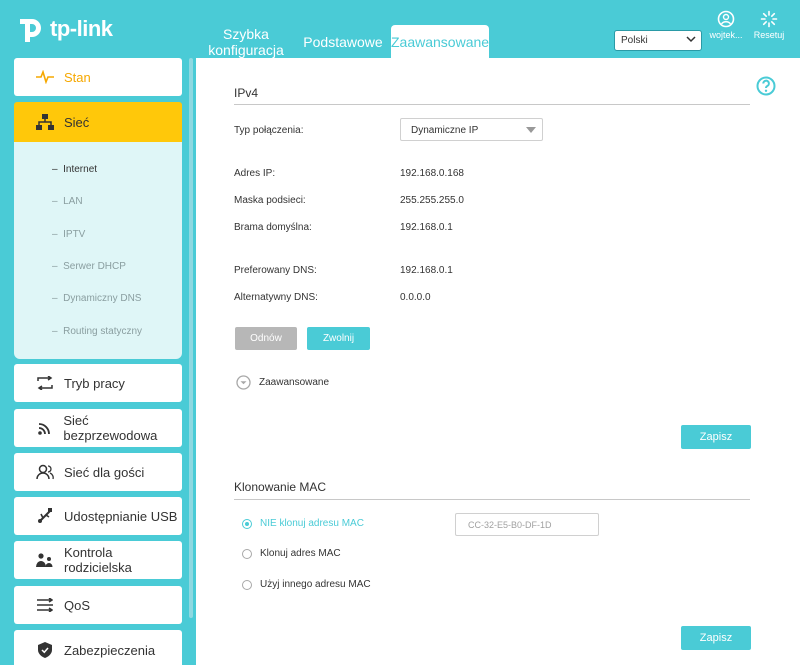 This screenshot has height=665, width=800. I want to click on gateway-label: Brama domyślna:, so click(273, 227).